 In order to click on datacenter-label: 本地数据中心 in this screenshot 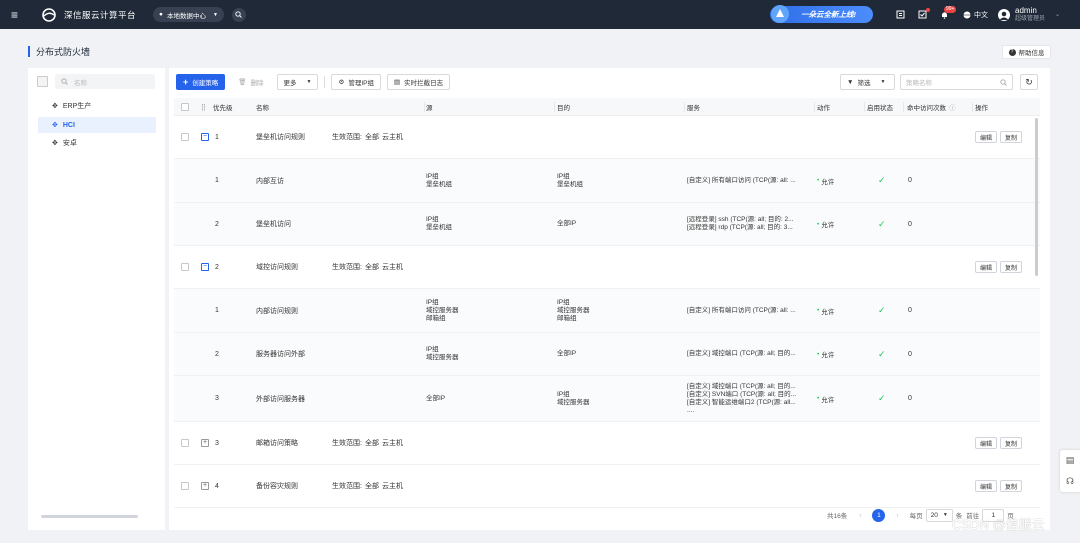, I will do `click(186, 16)`.